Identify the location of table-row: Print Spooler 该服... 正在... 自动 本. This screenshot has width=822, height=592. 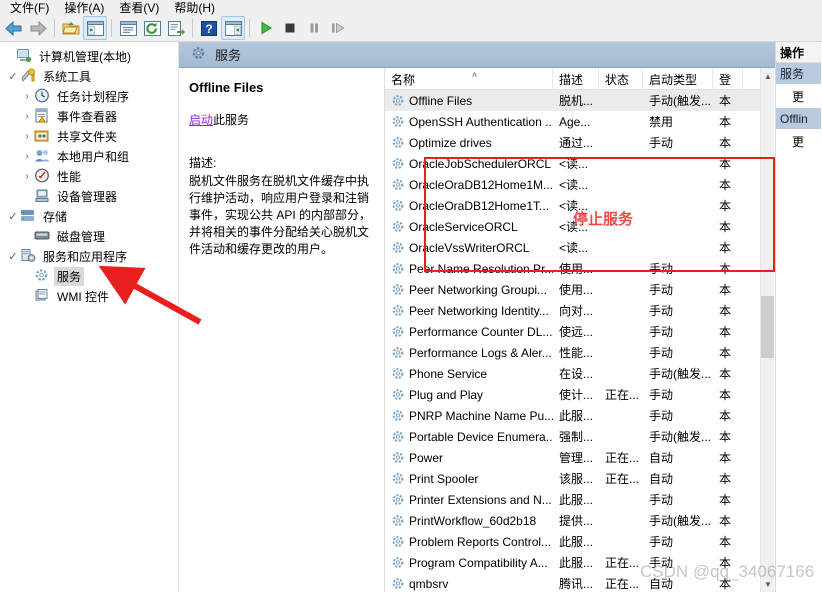
(572, 478).